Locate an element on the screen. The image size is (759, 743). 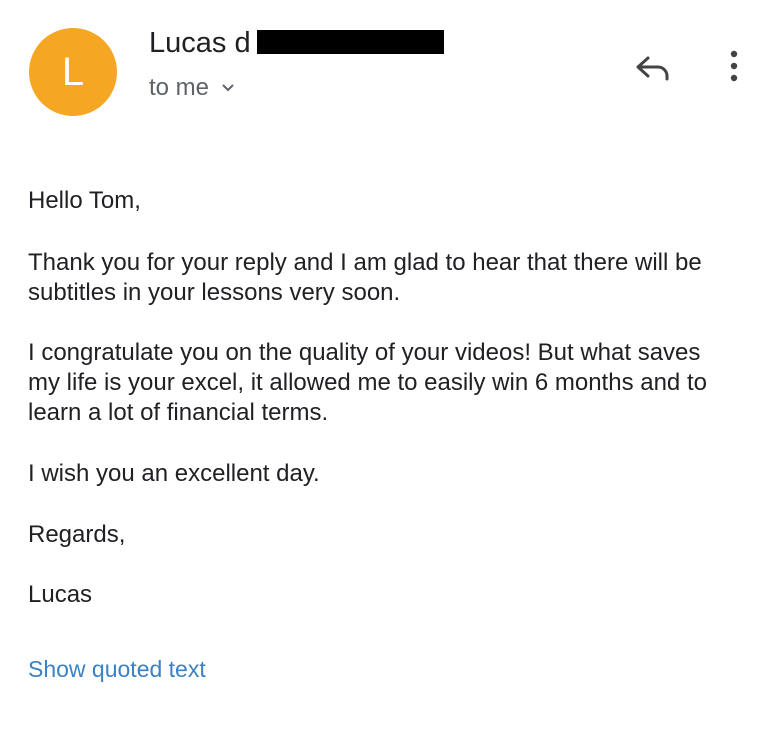
avatar: L is located at coordinates (73, 72).